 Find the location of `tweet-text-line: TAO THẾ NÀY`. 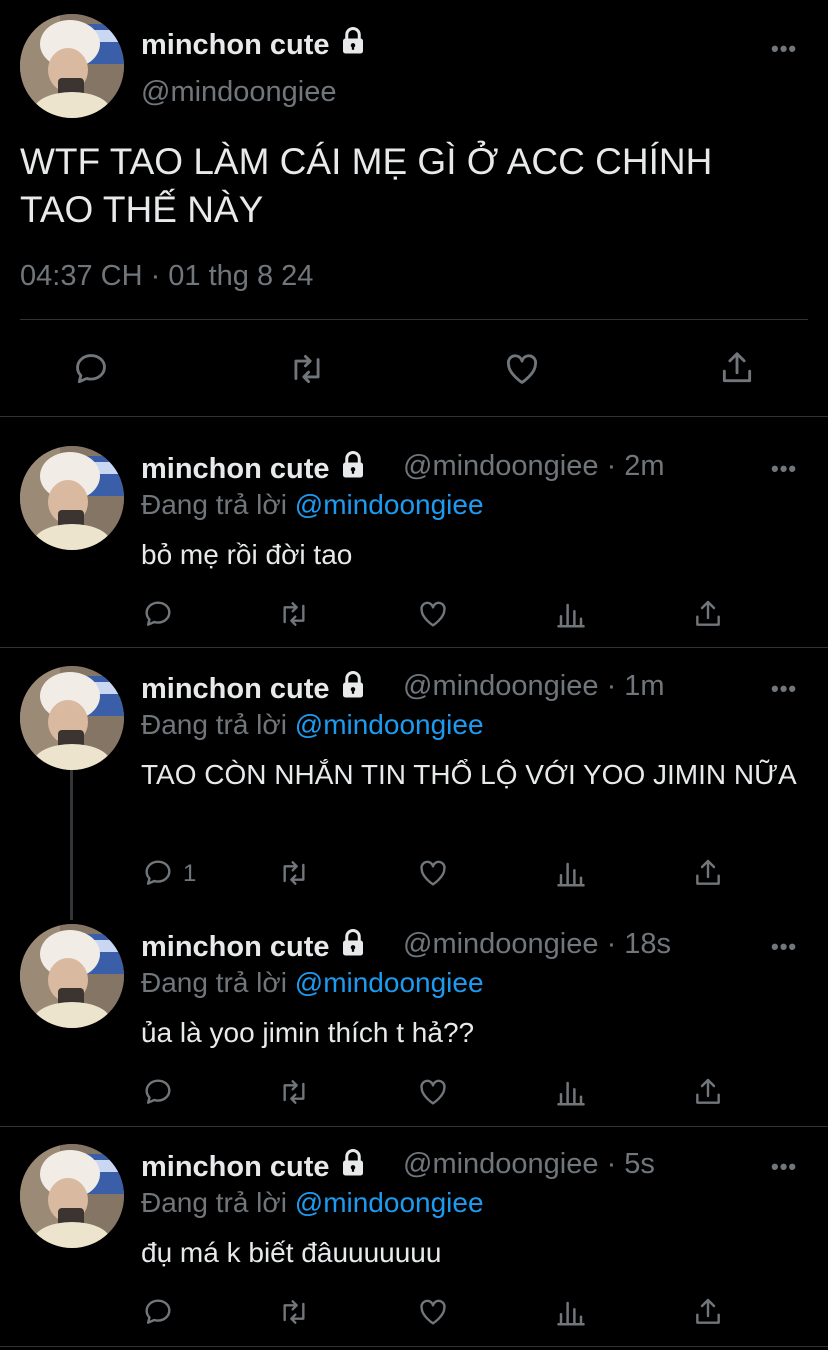

tweet-text-line: TAO THẾ NÀY is located at coordinates (142, 209).